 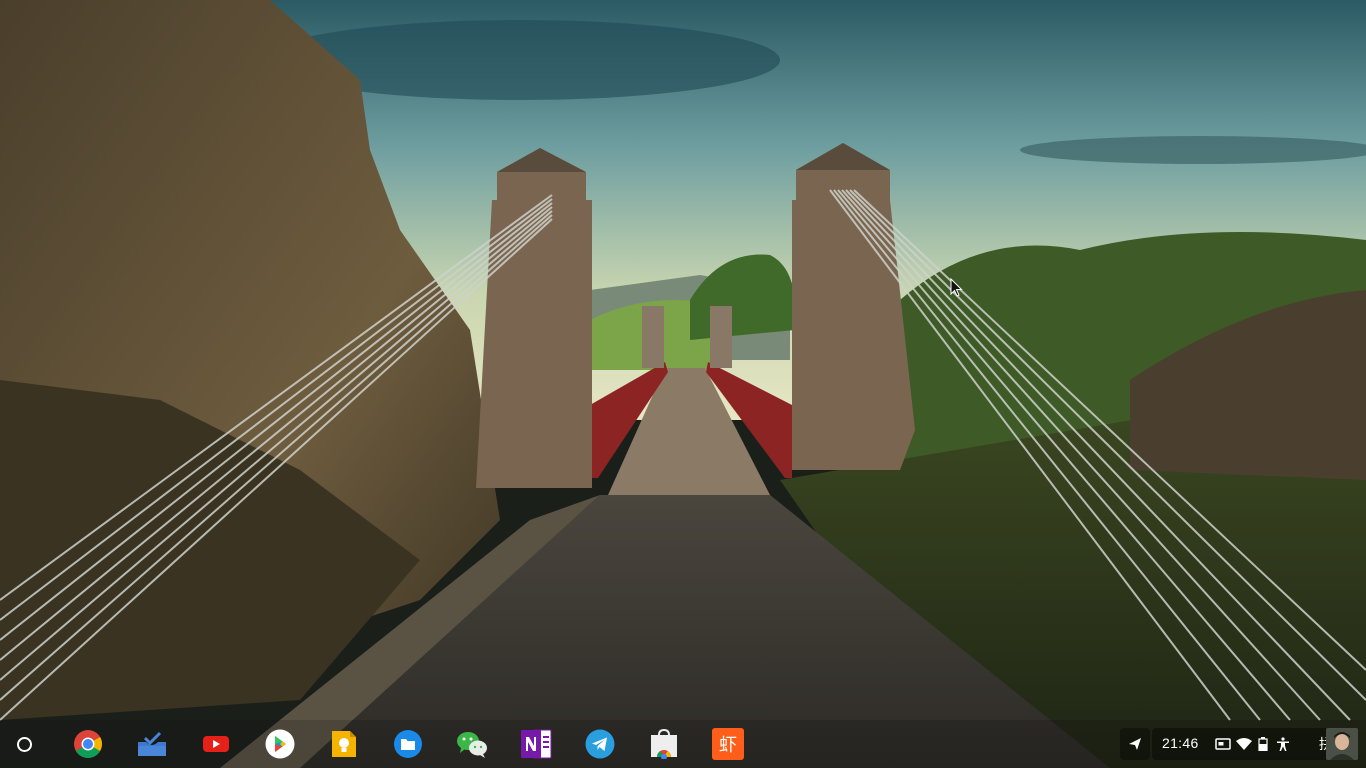 I want to click on screen-cast-icon, so click(x=1223, y=744).